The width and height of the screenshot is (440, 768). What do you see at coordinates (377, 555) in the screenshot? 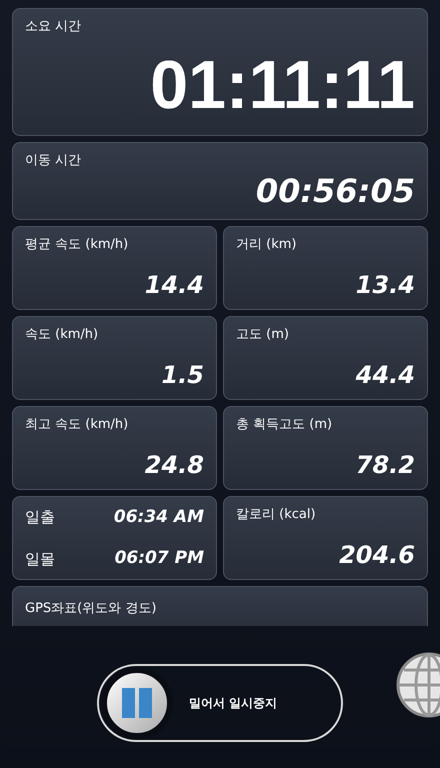
I see `stat-value: 204.6` at bounding box center [377, 555].